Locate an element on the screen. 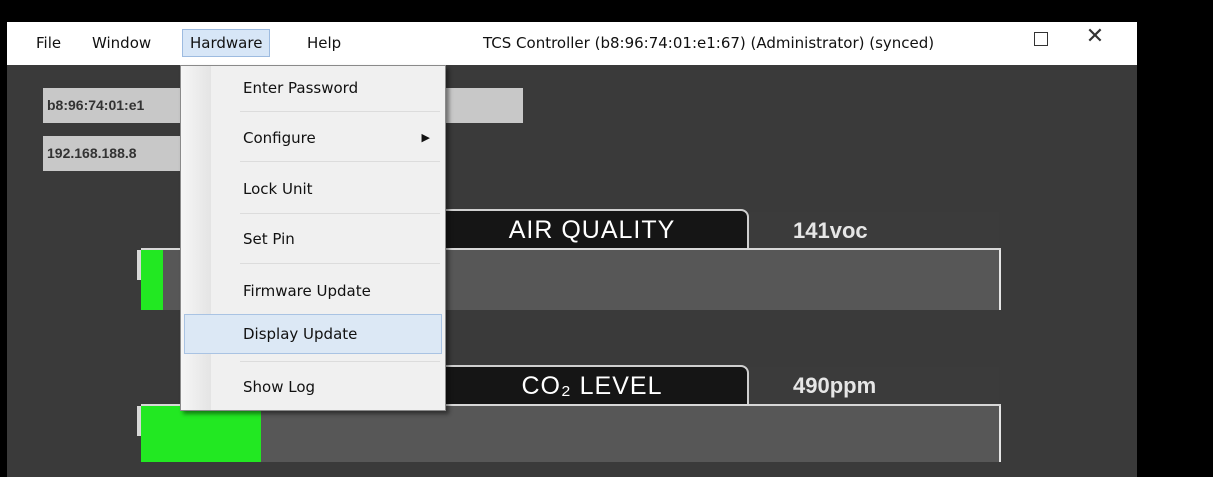  menu-item-enter-password: Enter Password is located at coordinates (313, 88).